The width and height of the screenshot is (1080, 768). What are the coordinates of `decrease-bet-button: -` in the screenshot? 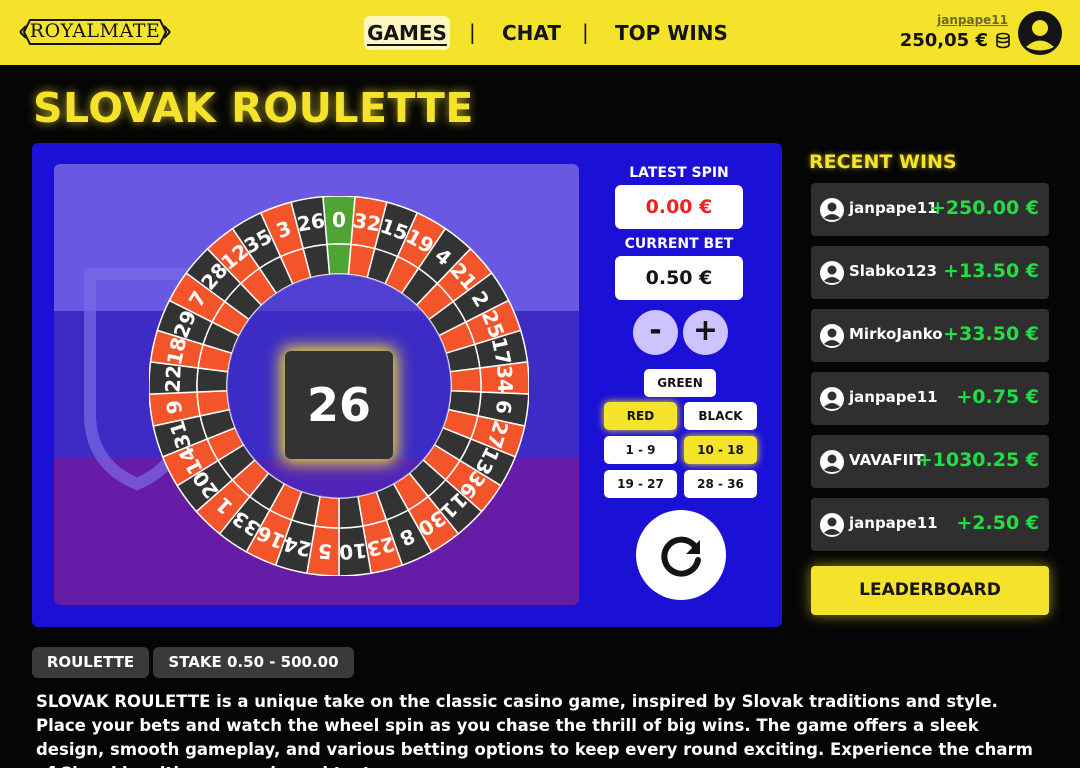 It's located at (655, 332).